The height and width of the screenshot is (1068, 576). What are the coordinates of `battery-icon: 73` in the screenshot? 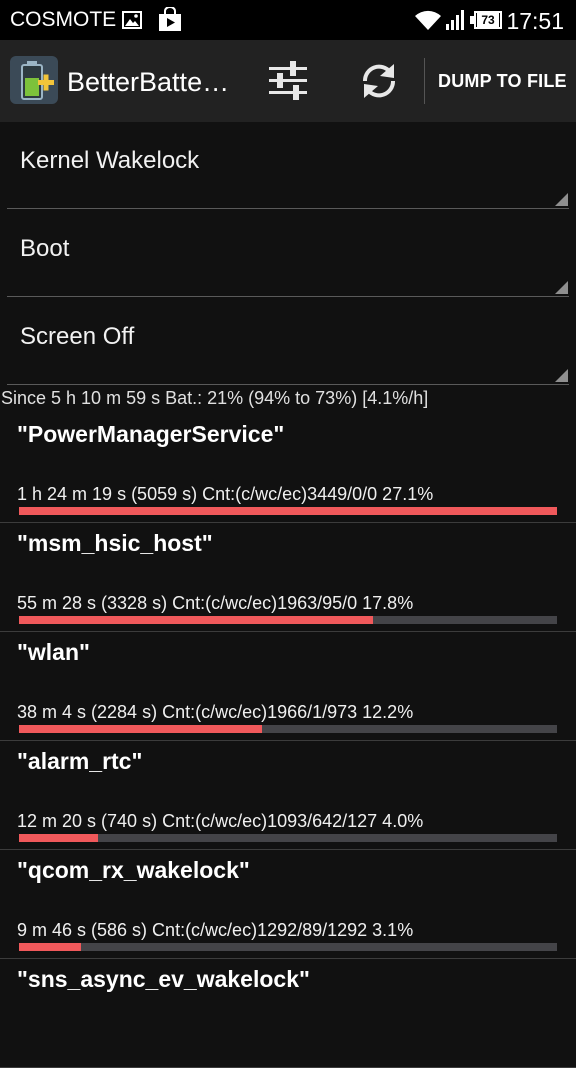 It's located at (488, 20).